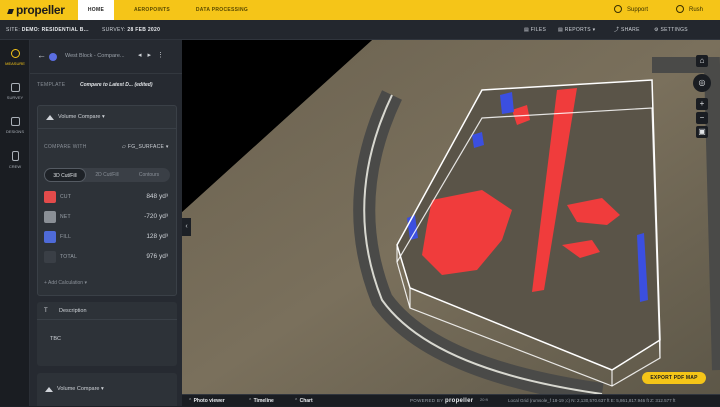  I want to click on chart-button: ⌃ Chart, so click(303, 401).